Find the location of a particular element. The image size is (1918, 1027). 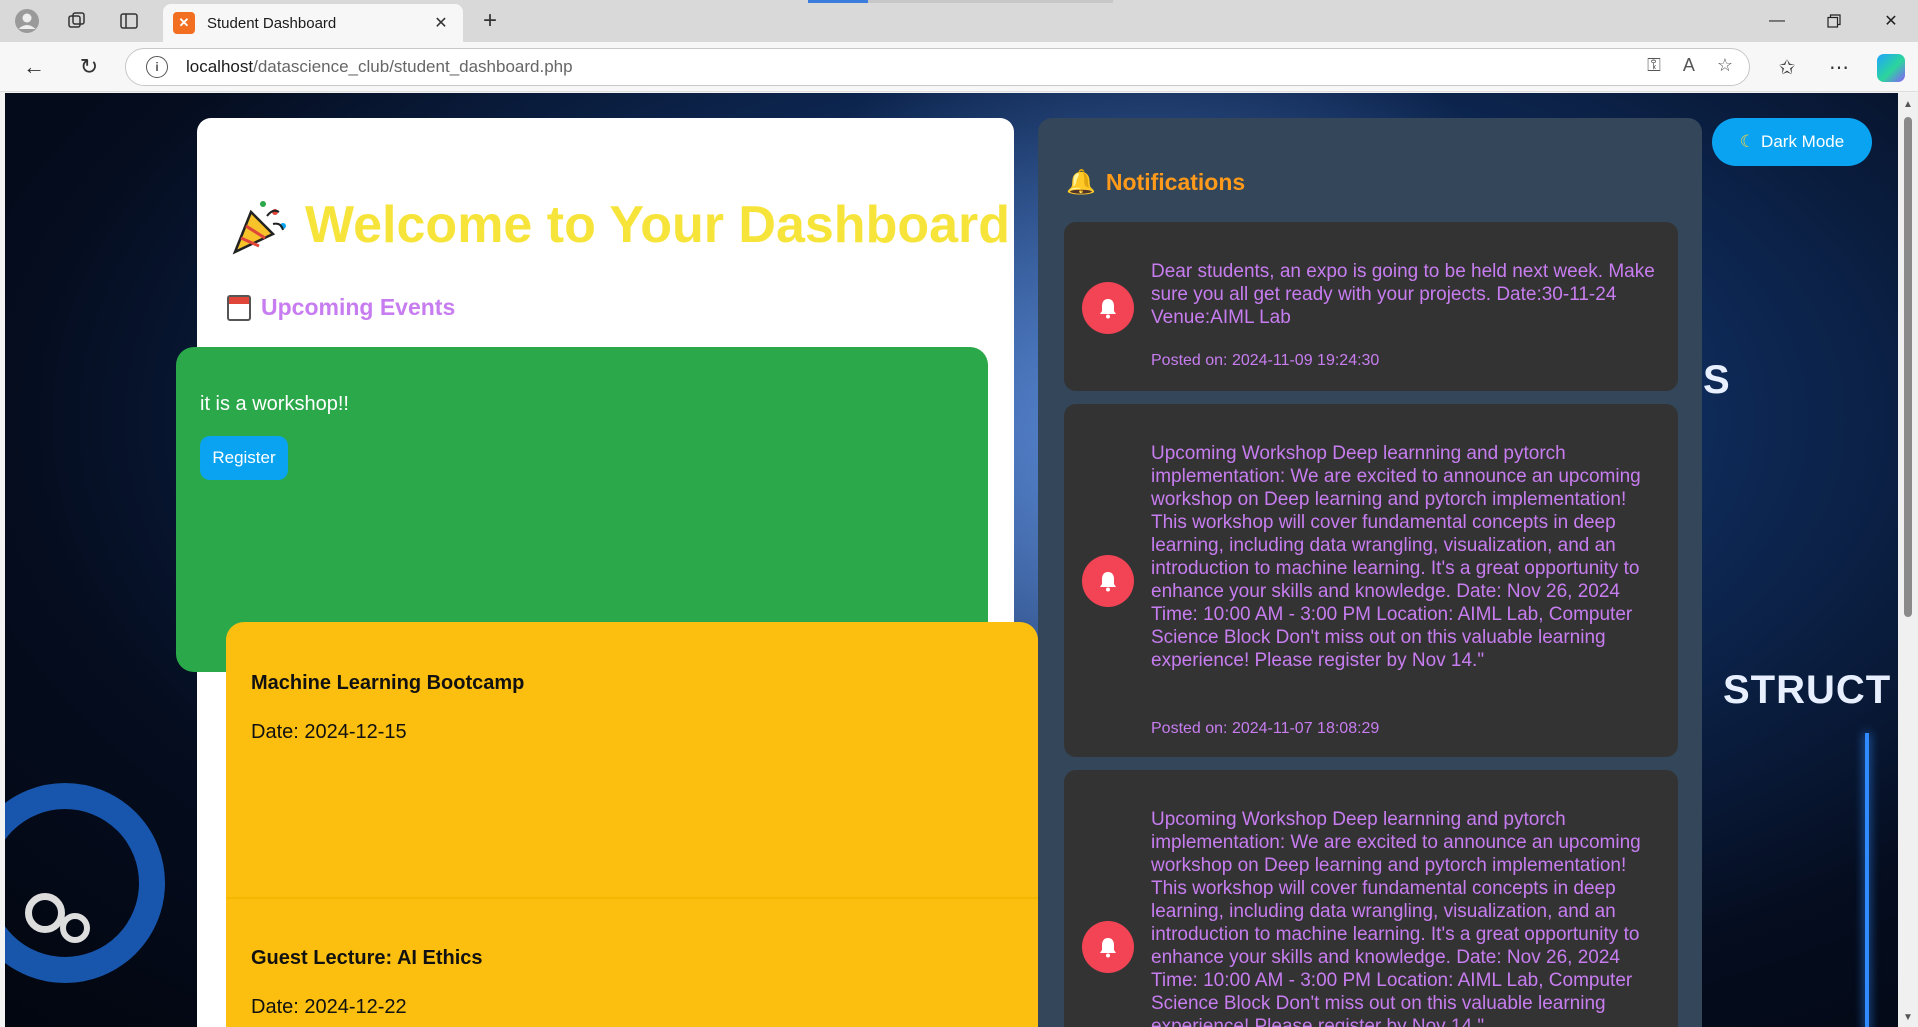

workspaces-icon is located at coordinates (77, 21).